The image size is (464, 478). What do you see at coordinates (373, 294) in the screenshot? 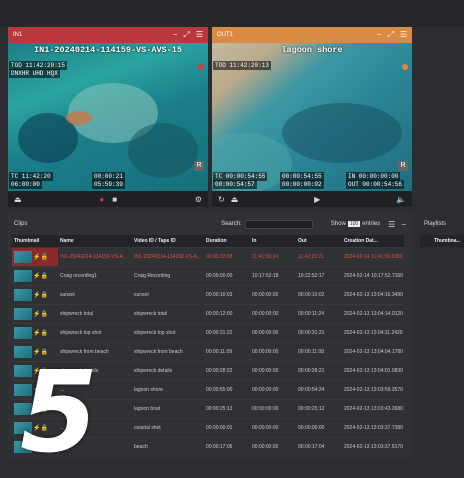
I see `clip-creation-date: 2024-02-13 13:04:16.3490` at bounding box center [373, 294].